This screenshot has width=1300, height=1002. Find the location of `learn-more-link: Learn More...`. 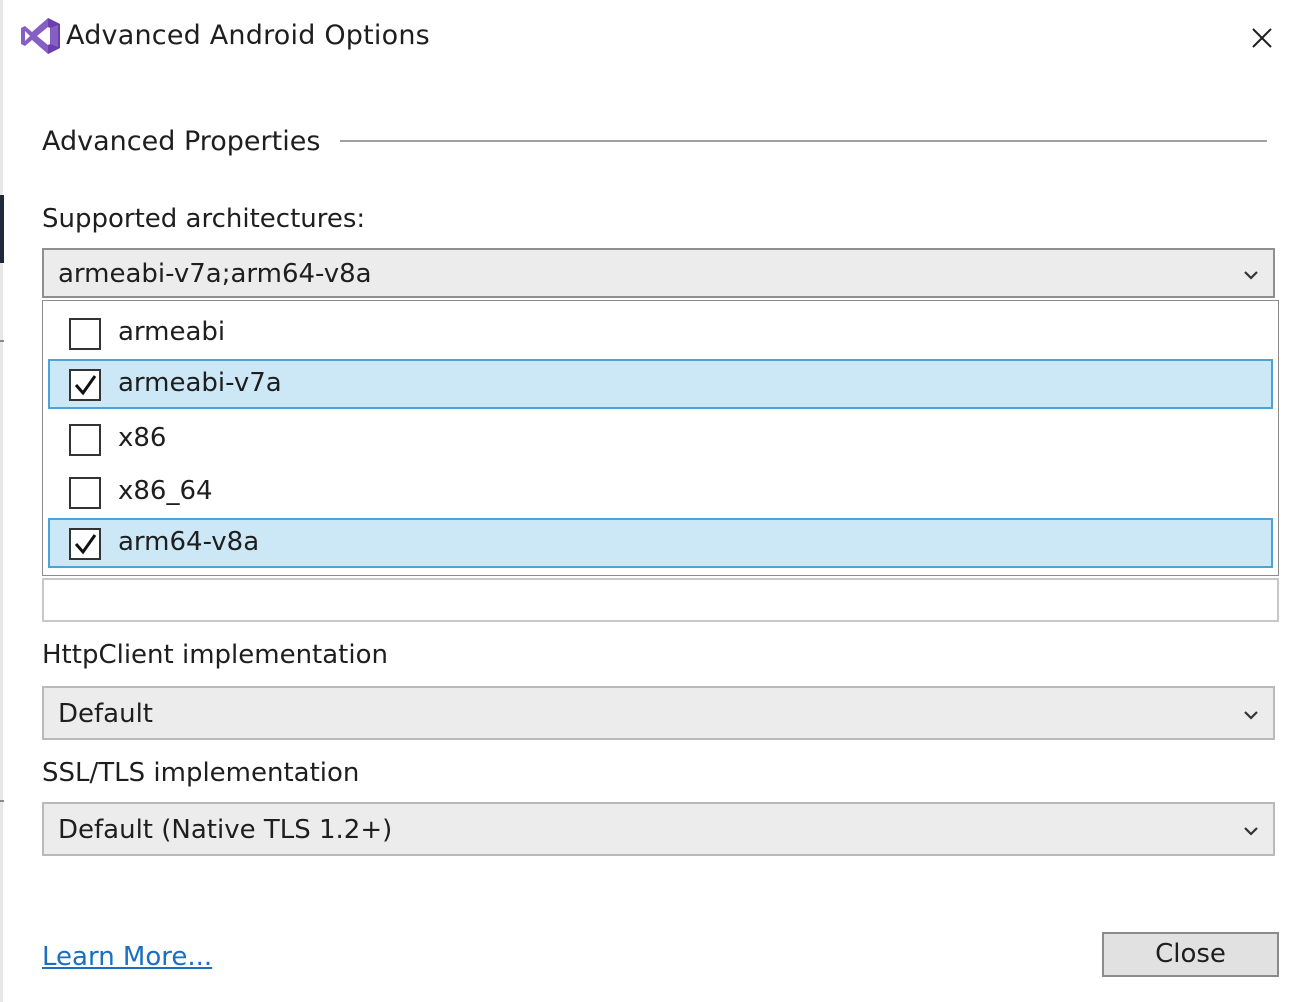

learn-more-link: Learn More... is located at coordinates (127, 957).